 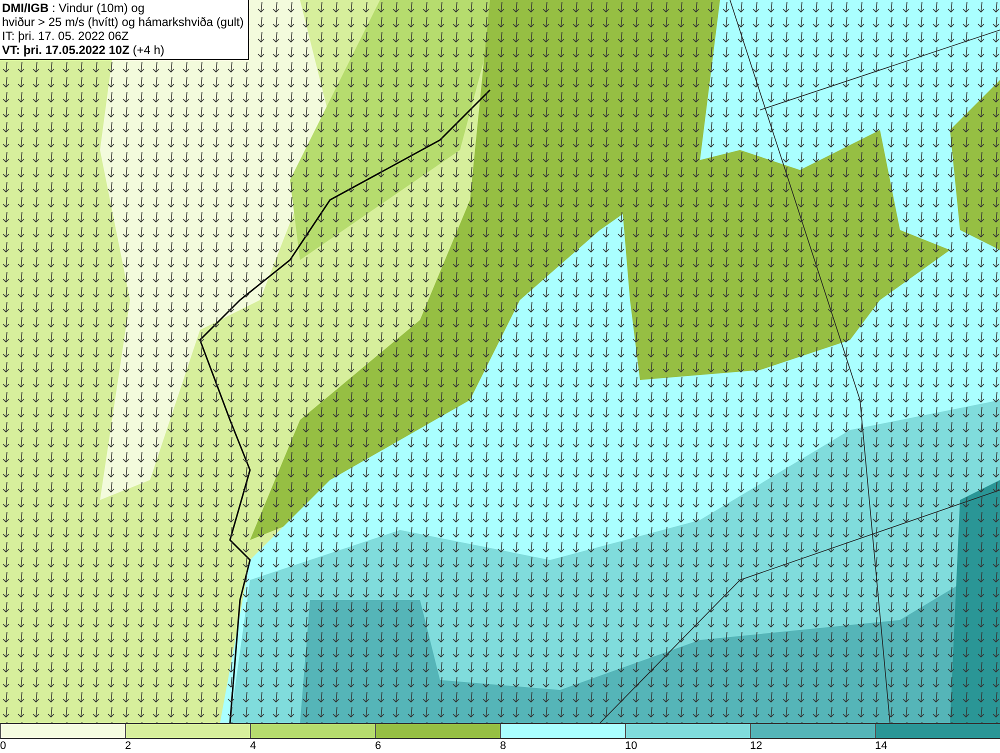 I want to click on info-line: VT: þri. 17.05.2022 10Z (+4 h), so click(x=84, y=50).